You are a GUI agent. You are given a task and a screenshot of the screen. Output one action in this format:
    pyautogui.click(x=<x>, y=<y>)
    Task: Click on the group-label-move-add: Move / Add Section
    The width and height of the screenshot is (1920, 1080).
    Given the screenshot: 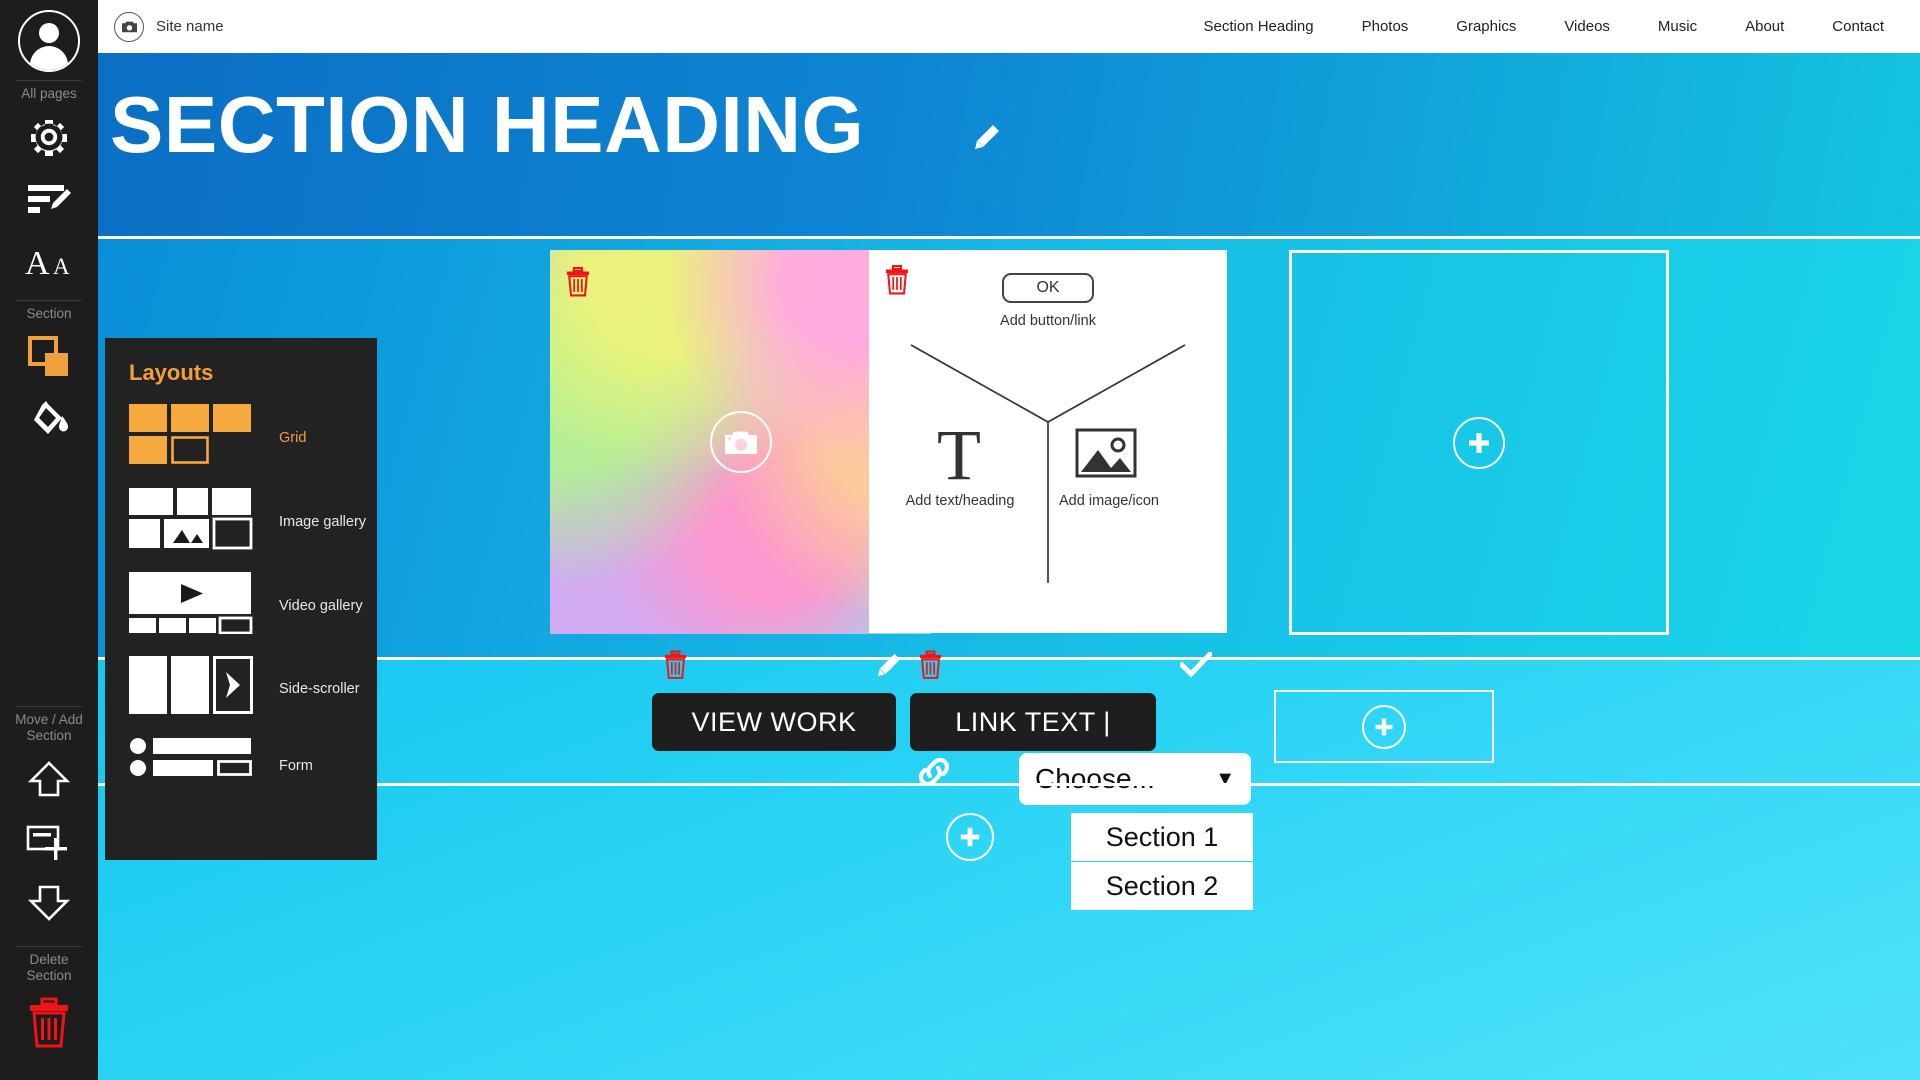 What is the action you would take?
    pyautogui.click(x=49, y=728)
    